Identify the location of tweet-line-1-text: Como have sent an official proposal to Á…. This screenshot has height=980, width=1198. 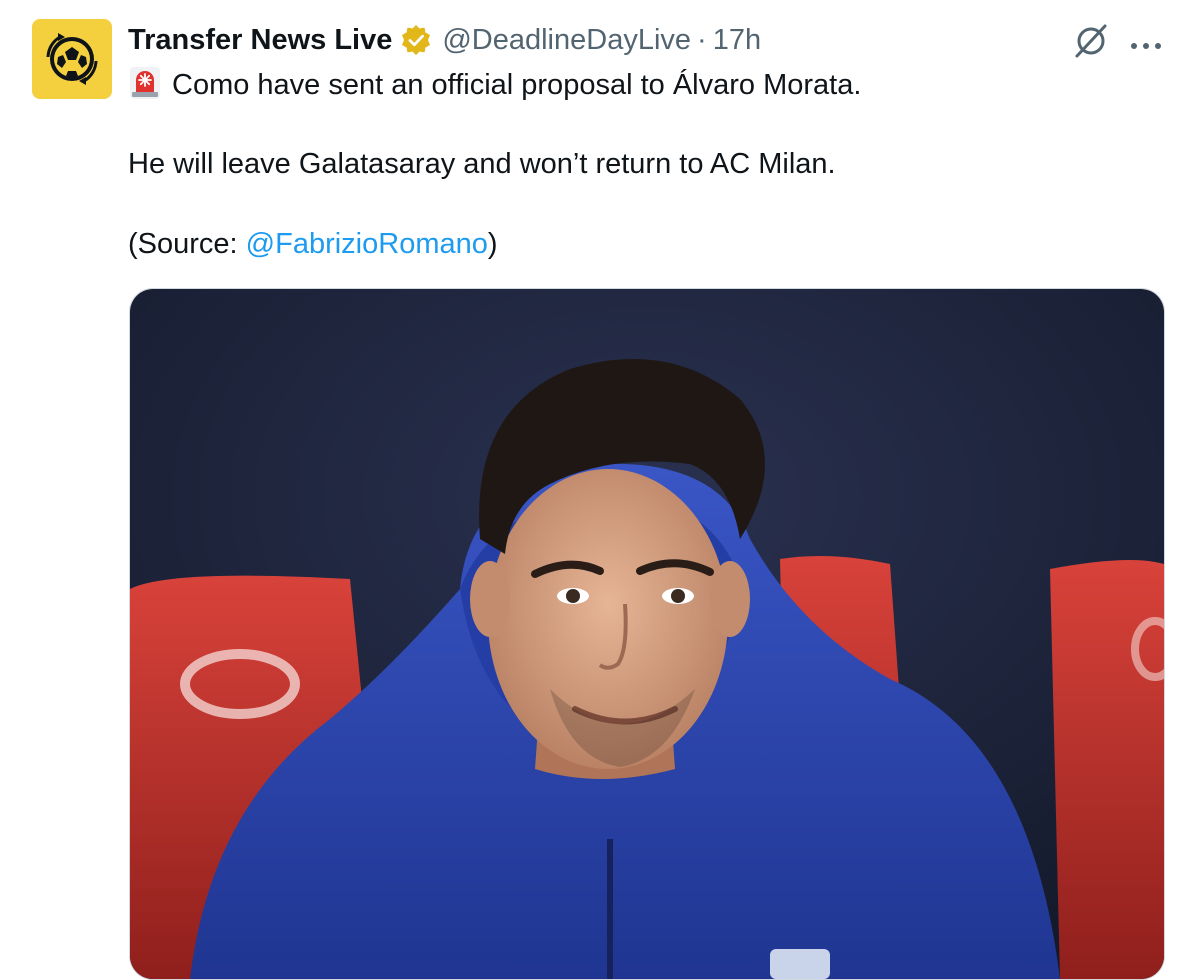
(517, 85).